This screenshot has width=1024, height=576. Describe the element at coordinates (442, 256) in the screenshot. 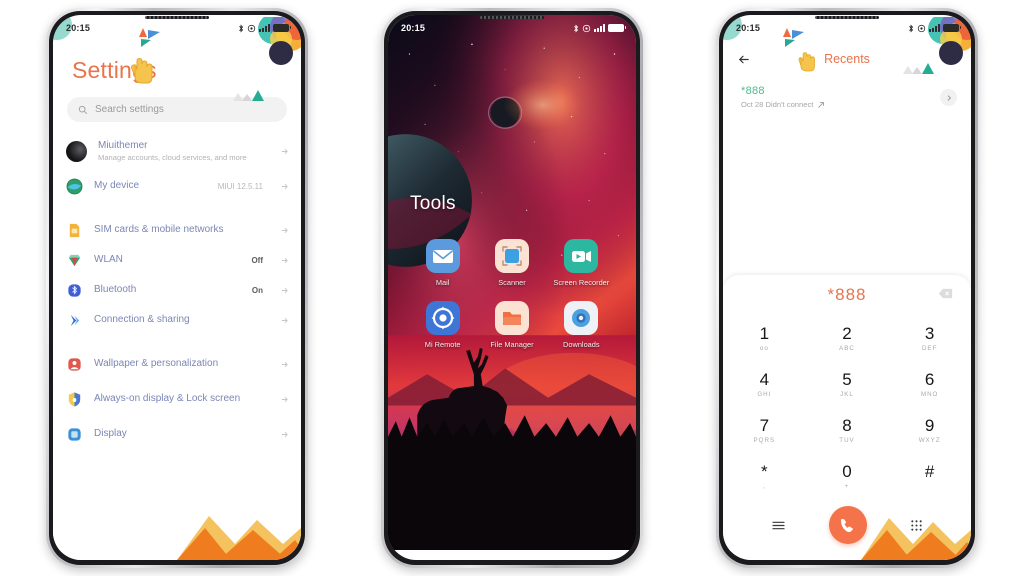

I see `mail-icon` at that location.